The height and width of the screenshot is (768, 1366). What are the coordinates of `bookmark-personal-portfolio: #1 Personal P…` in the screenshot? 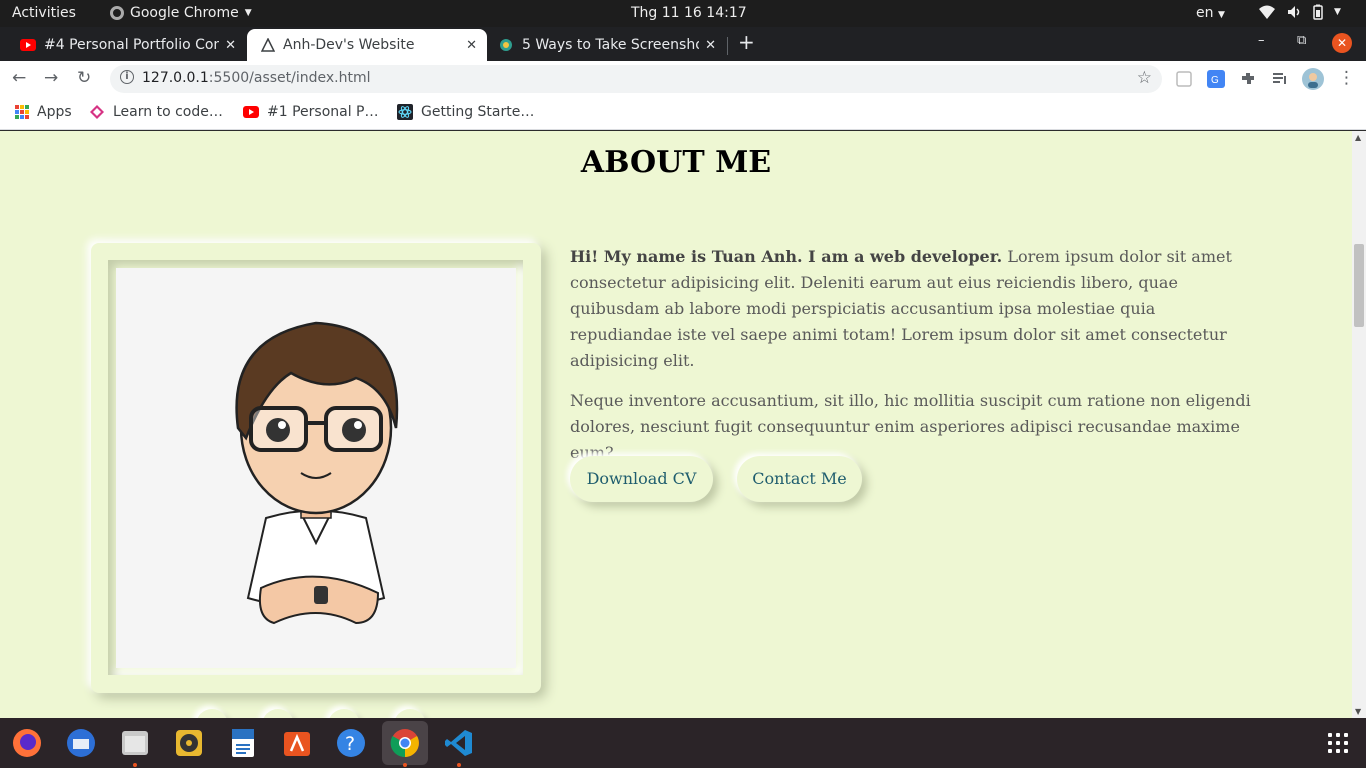 It's located at (311, 112).